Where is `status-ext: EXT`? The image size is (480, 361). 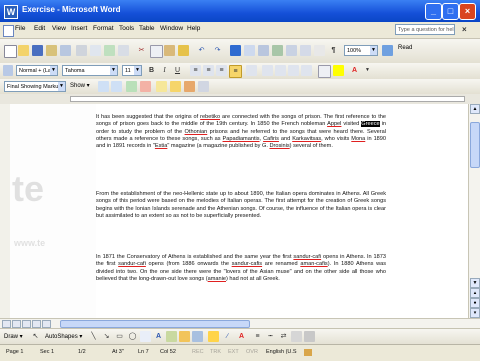 status-ext: EXT is located at coordinates (233, 352).